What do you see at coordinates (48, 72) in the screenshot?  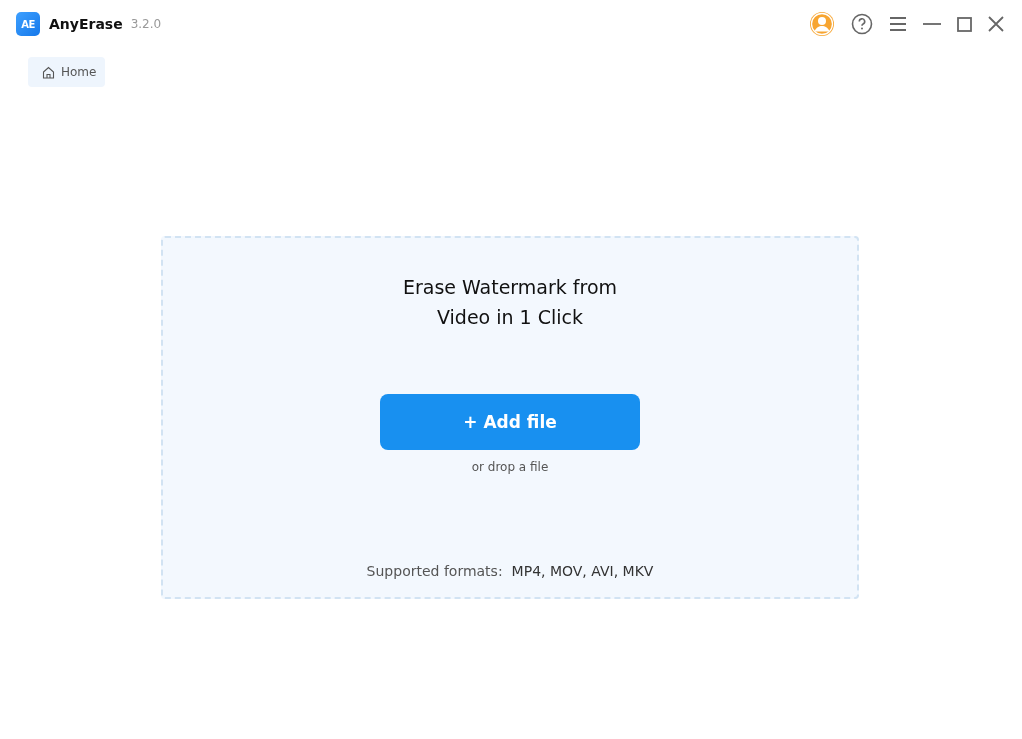 I see `home-icon` at bounding box center [48, 72].